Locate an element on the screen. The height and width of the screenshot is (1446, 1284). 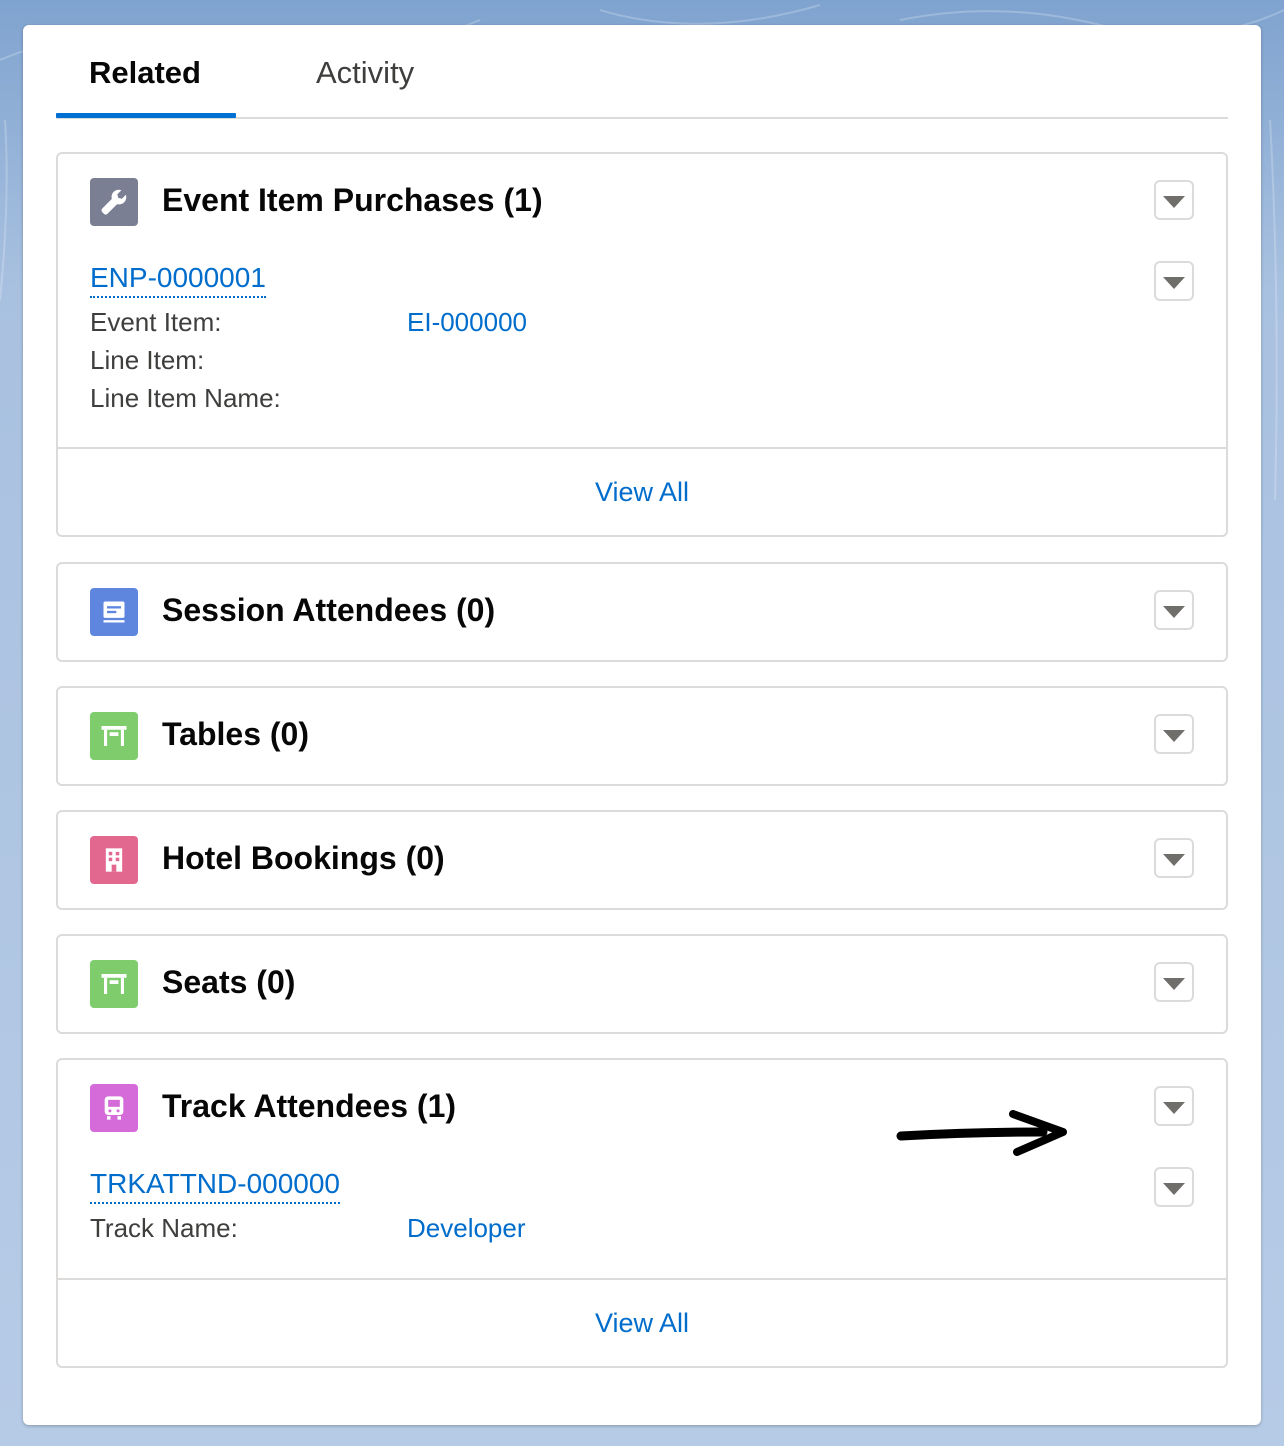
card-title: Event Item Purchases (1) is located at coordinates (352, 200).